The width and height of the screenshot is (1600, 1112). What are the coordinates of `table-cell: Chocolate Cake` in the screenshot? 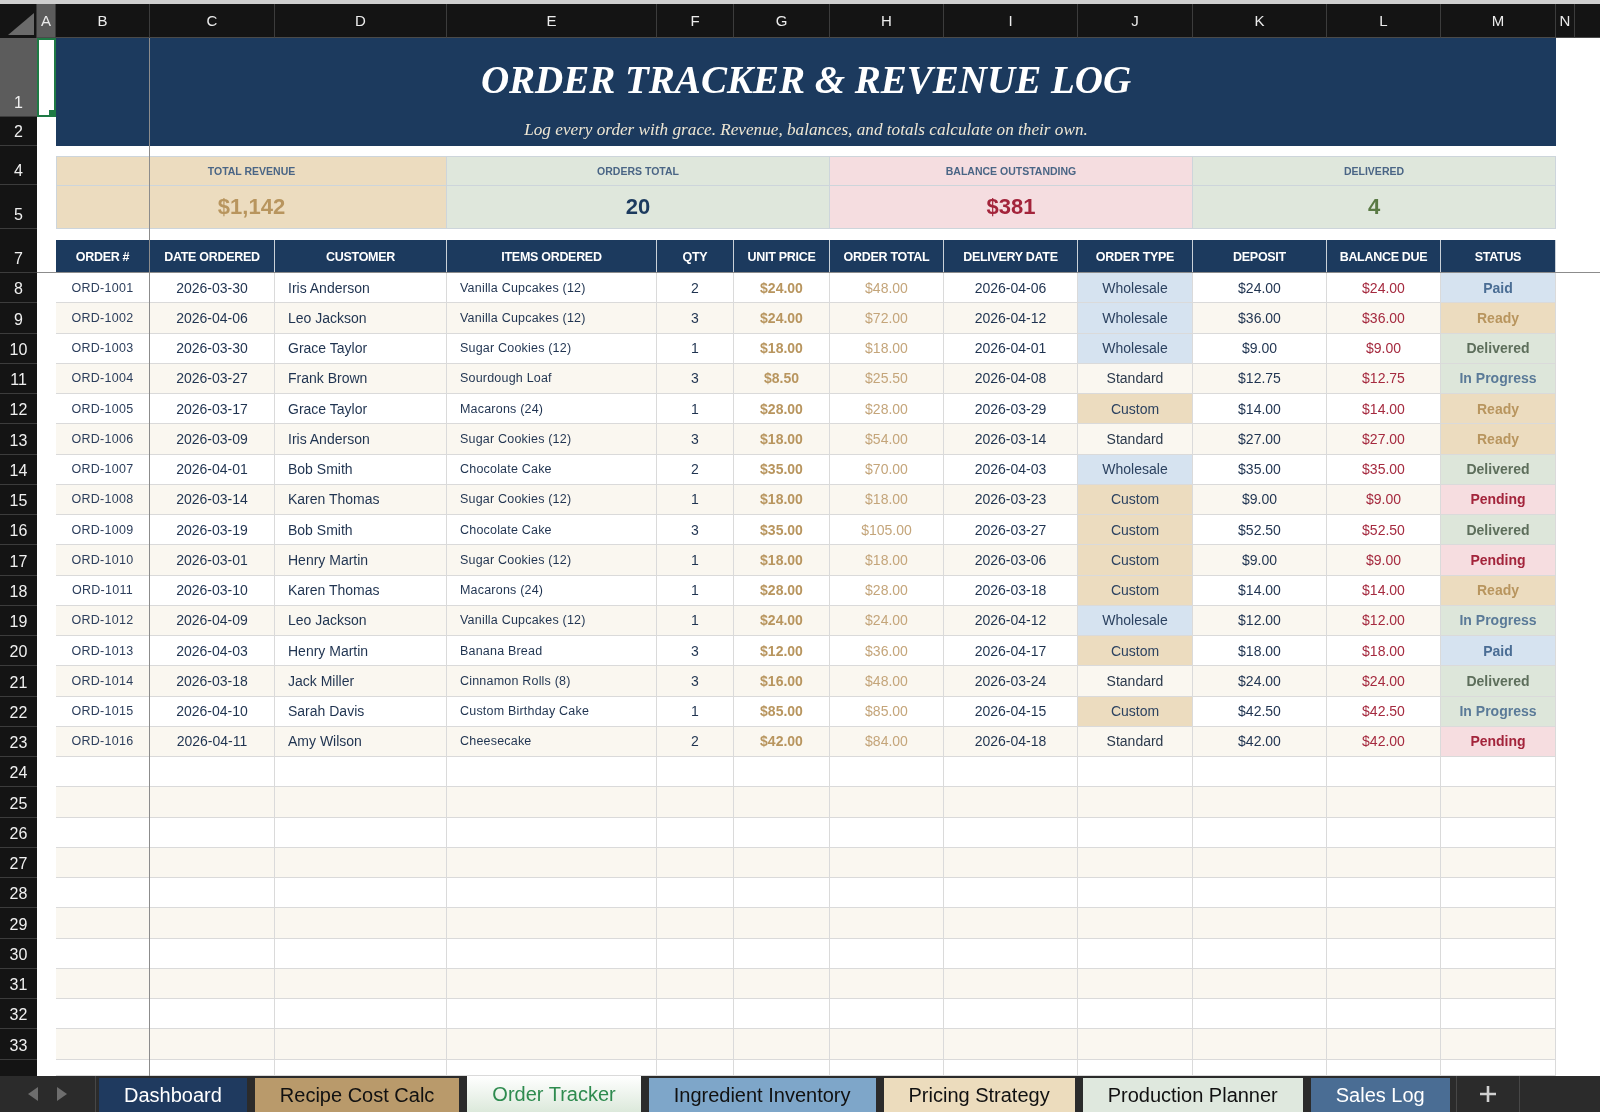 It's located at (552, 530).